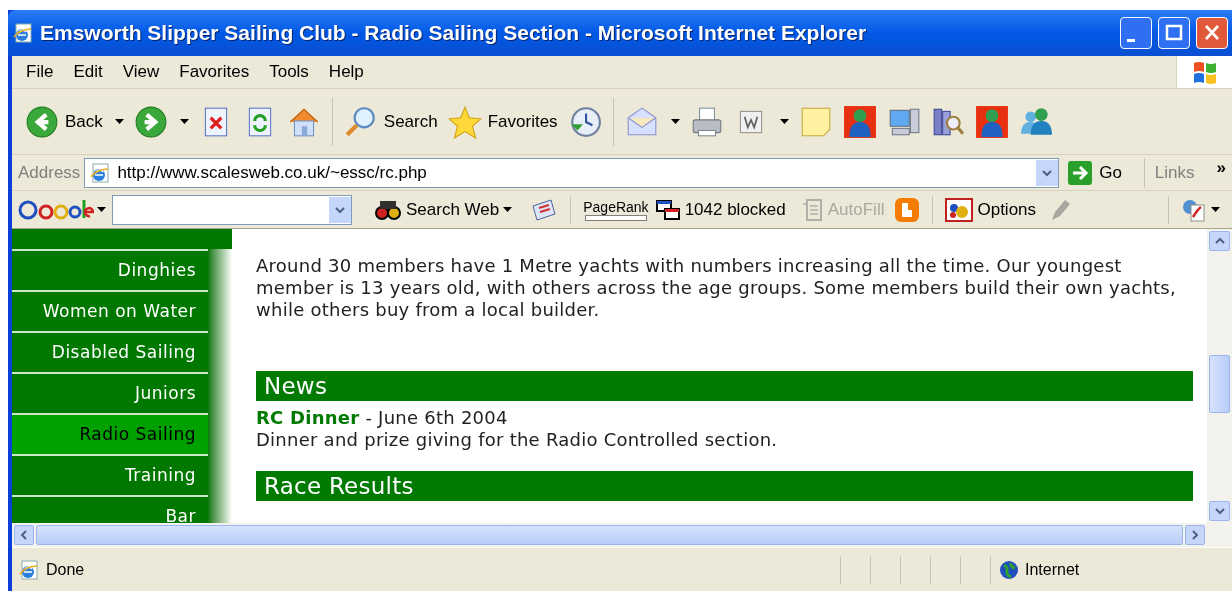 This screenshot has width=1232, height=591. I want to click on go-button: Go, so click(1094, 172).